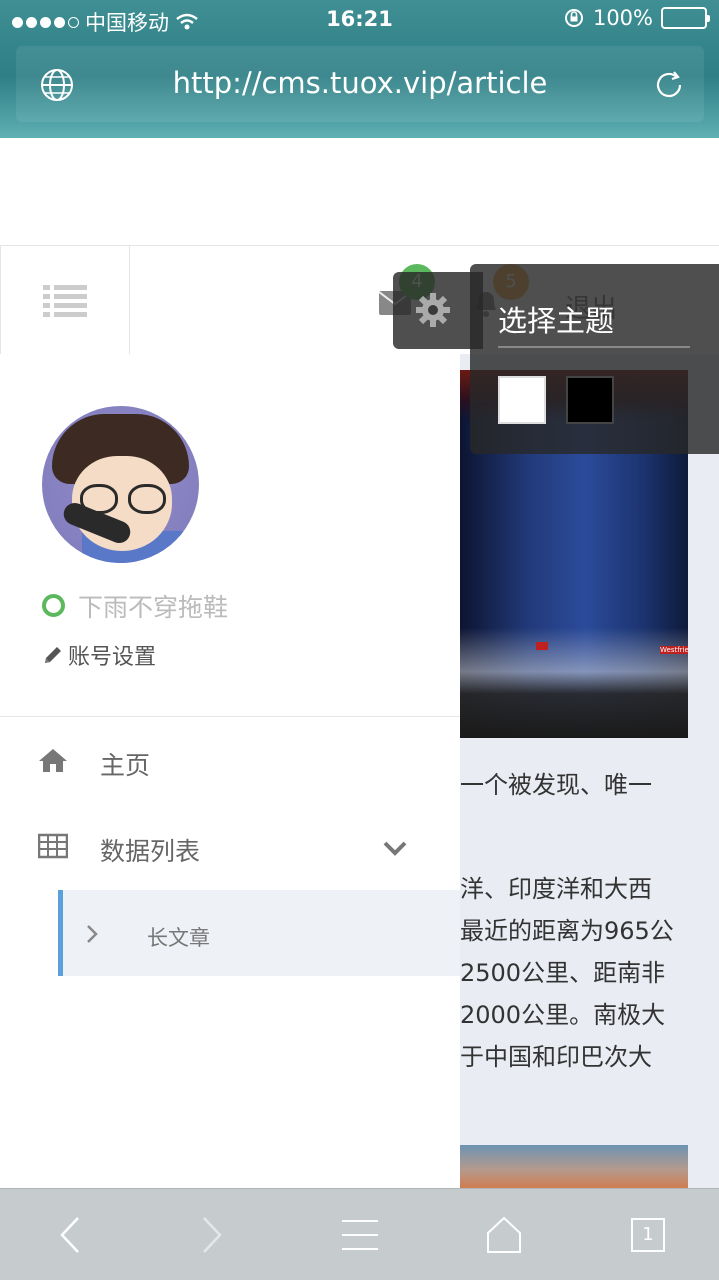  What do you see at coordinates (92, 934) in the screenshot?
I see `chevron-right-icon` at bounding box center [92, 934].